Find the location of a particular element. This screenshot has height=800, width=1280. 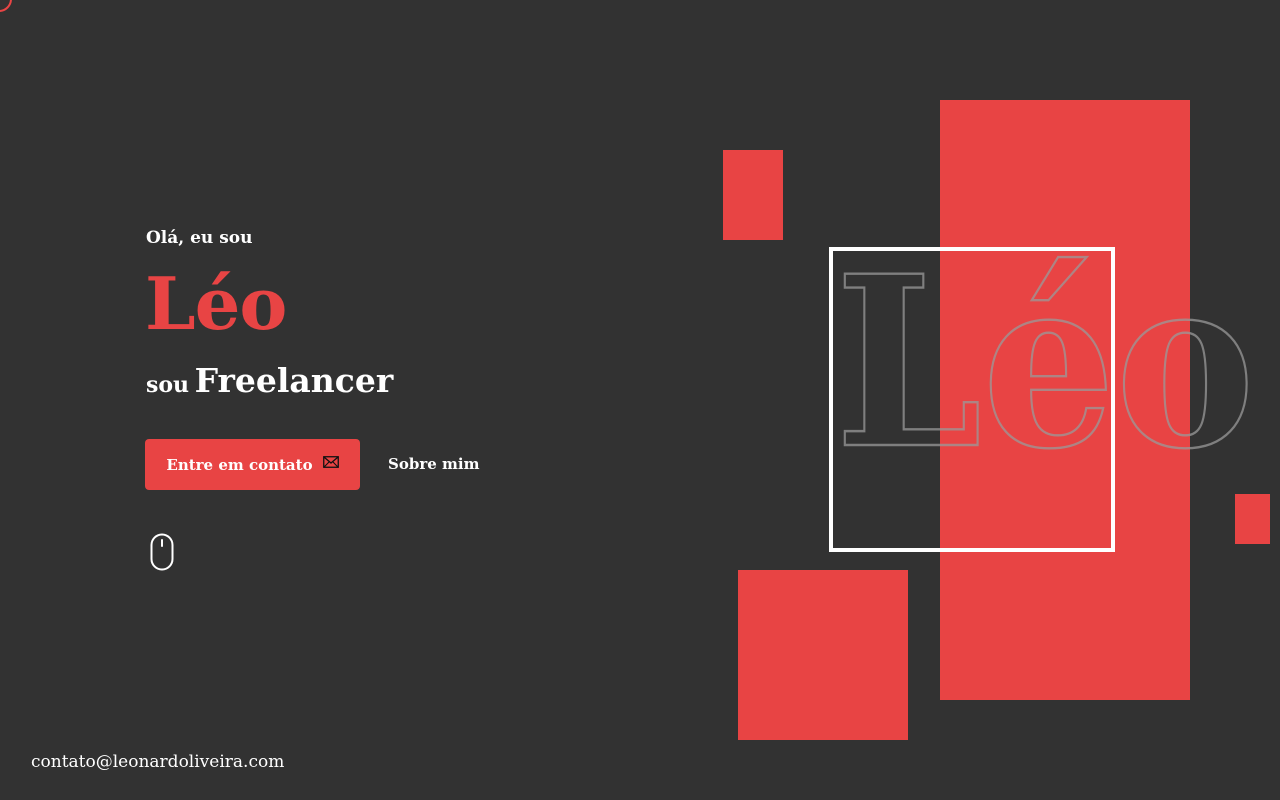

bottom-red-square is located at coordinates (823, 655).